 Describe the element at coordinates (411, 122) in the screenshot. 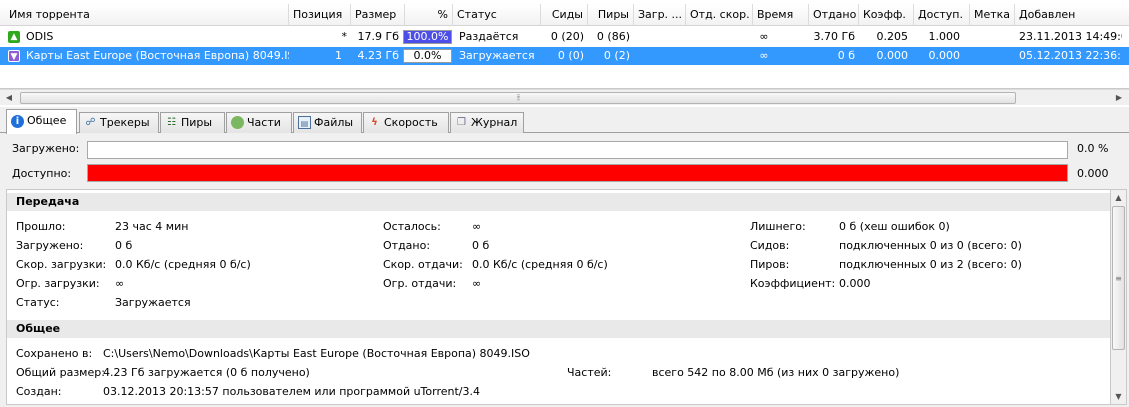

I see `tab-label: Скорость` at that location.